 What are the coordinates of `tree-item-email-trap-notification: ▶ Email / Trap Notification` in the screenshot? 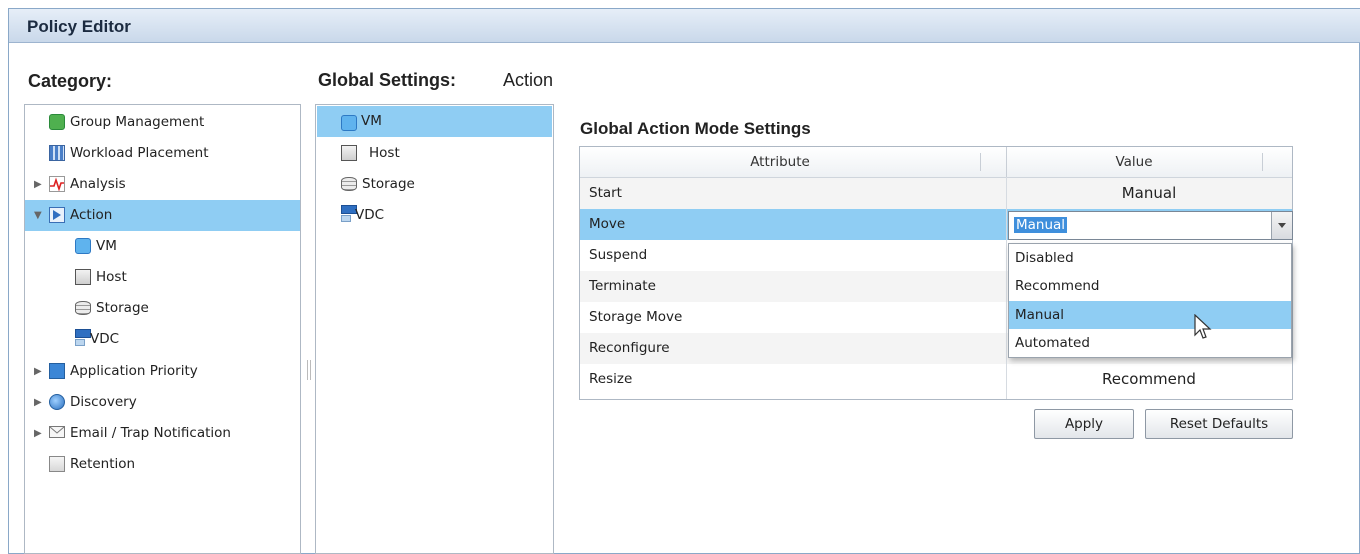 It's located at (162, 433).